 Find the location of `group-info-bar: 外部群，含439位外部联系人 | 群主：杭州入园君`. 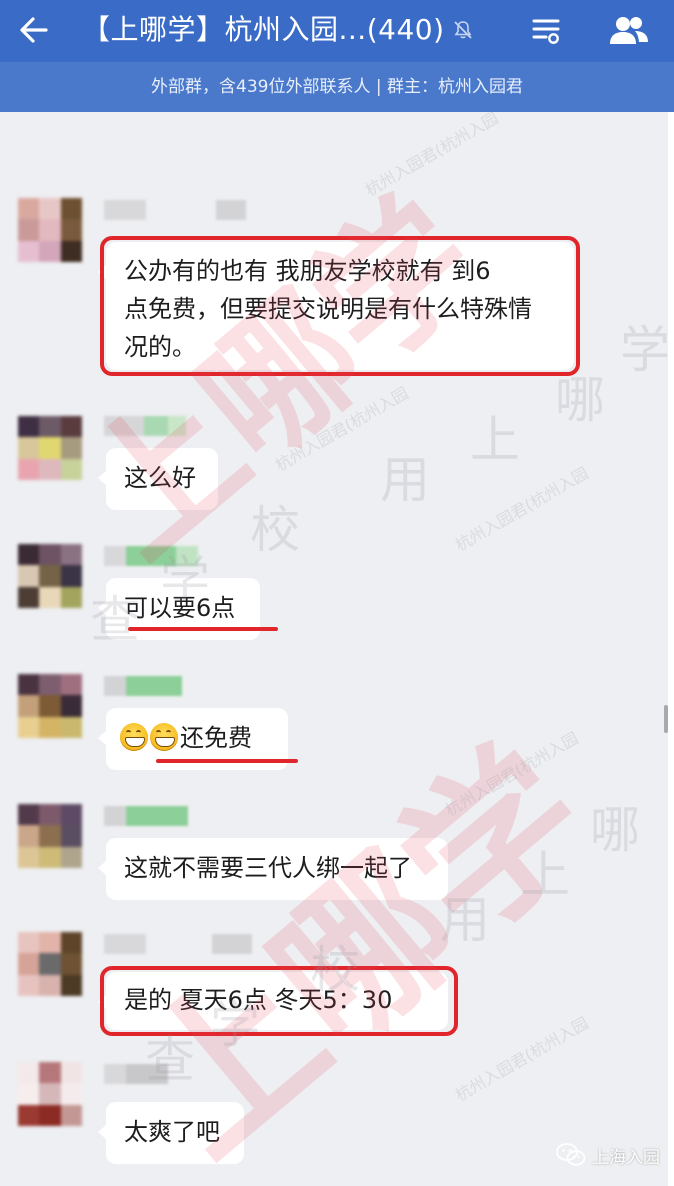

group-info-bar: 外部群，含439位外部联系人 | 群主：杭州入园君 is located at coordinates (337, 87).